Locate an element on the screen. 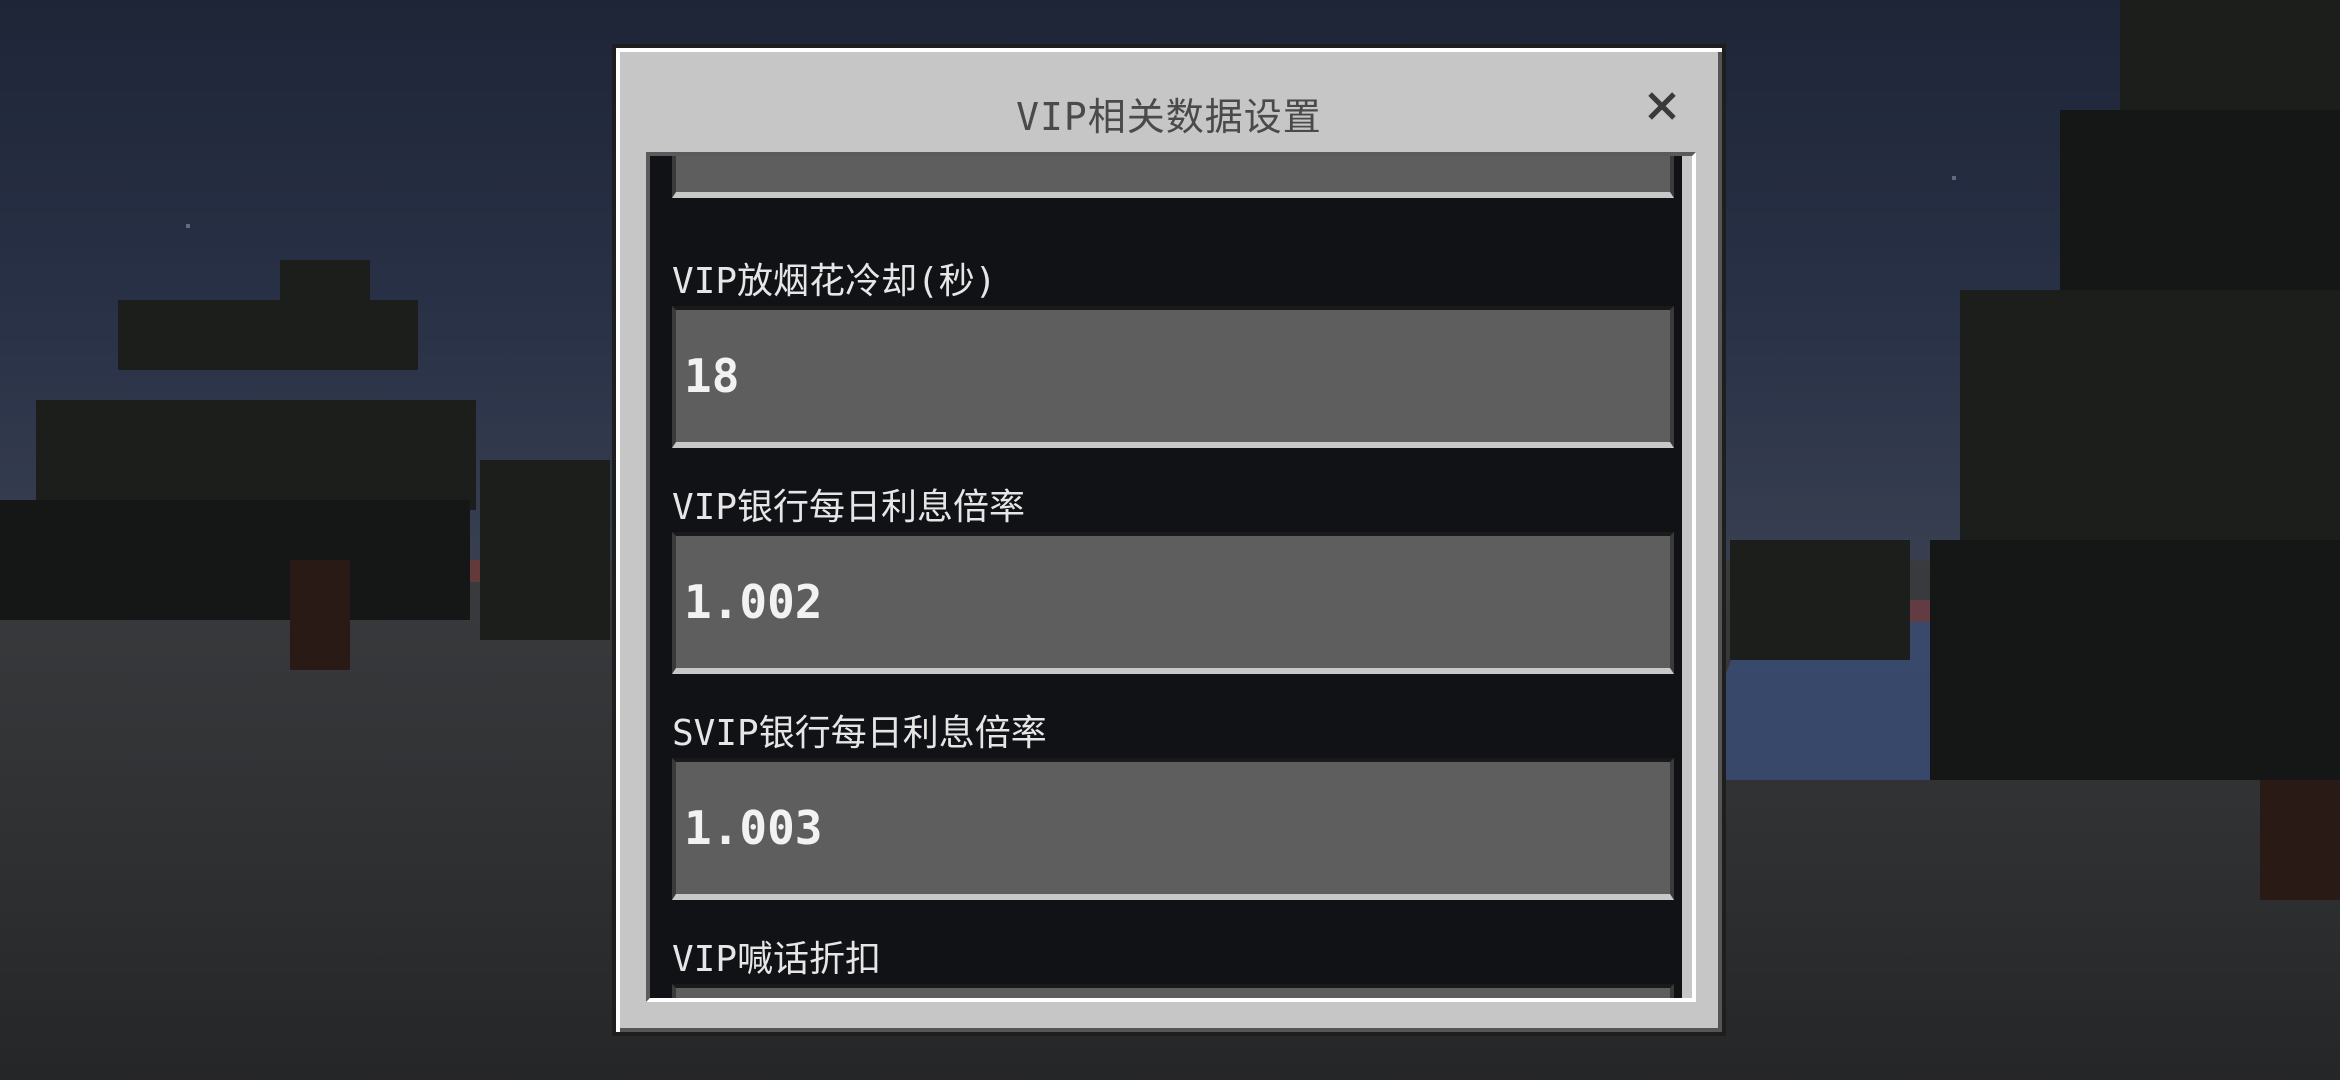  input-firework-cooldown: 18 is located at coordinates (1173, 377).